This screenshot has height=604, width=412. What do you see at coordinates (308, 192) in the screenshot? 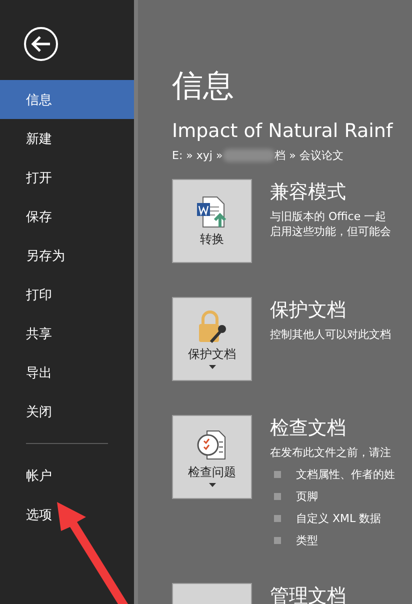
I see `section-title: 兼容模式` at bounding box center [308, 192].